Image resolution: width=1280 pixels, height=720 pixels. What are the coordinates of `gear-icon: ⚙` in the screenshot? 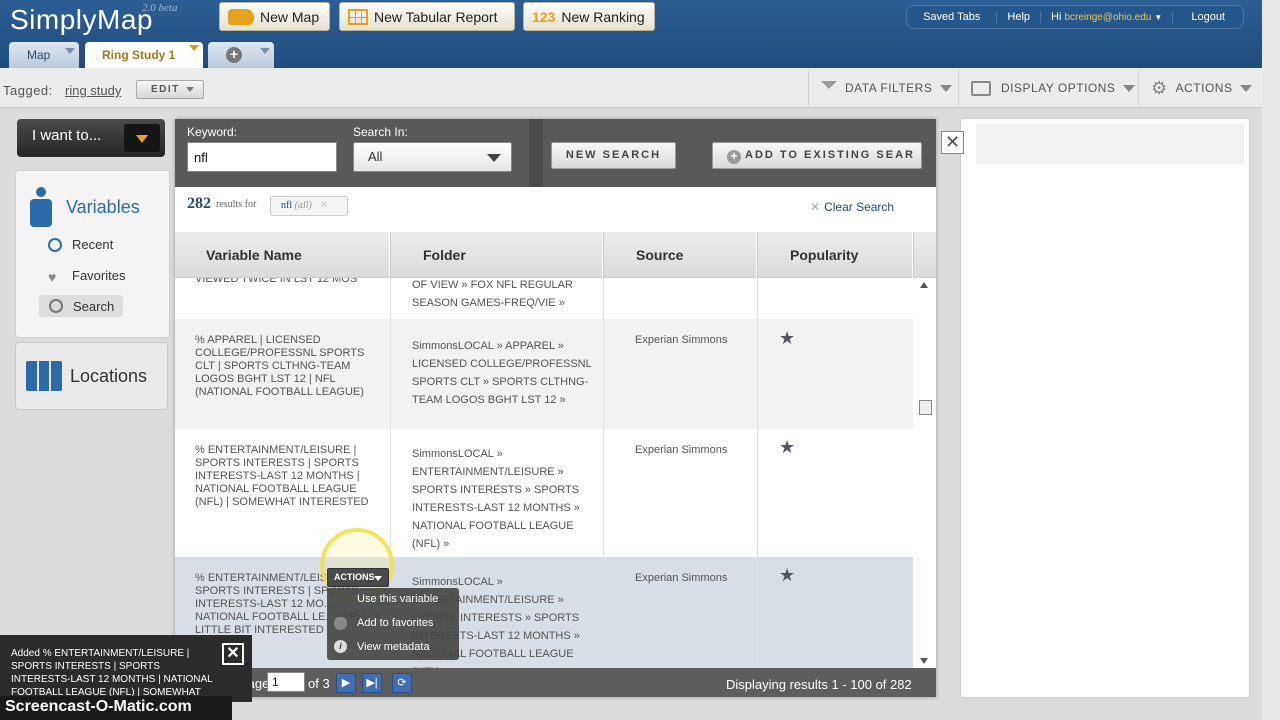 It's located at (1159, 87).